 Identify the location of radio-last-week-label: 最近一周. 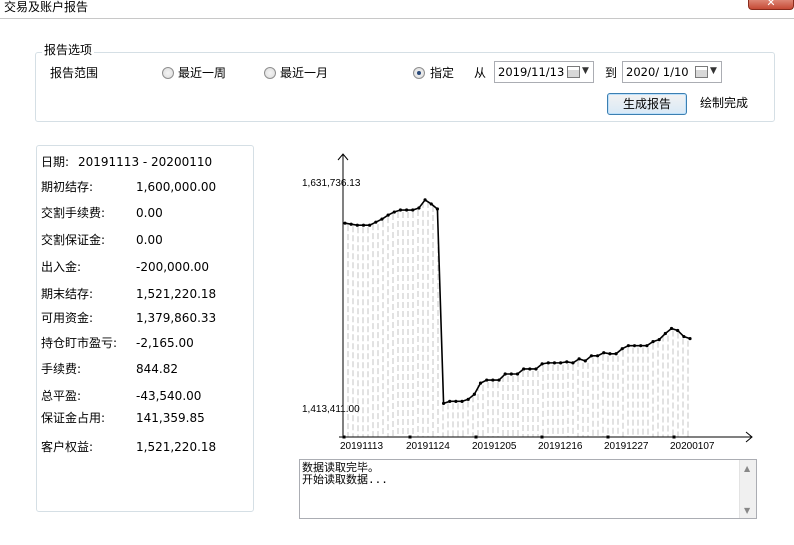
(202, 73).